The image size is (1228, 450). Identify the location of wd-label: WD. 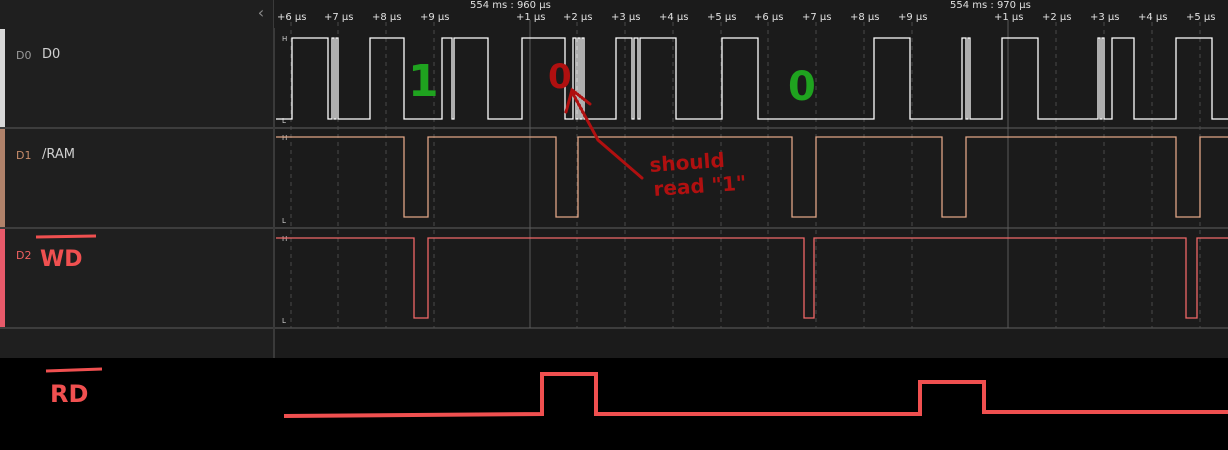
(61, 259).